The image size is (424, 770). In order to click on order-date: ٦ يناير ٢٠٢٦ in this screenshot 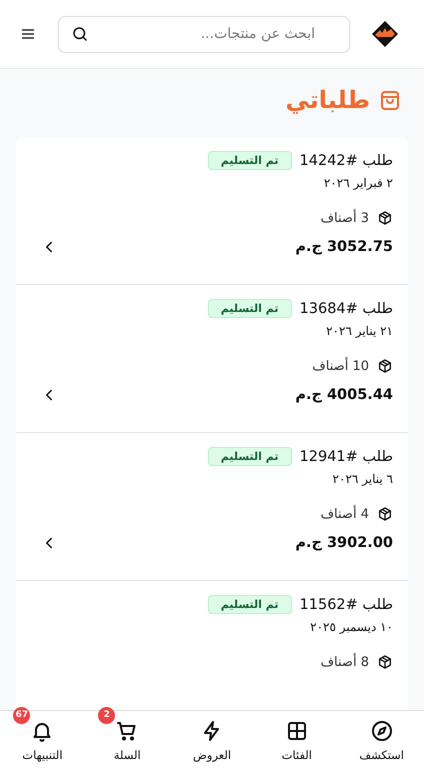, I will do `click(362, 479)`.